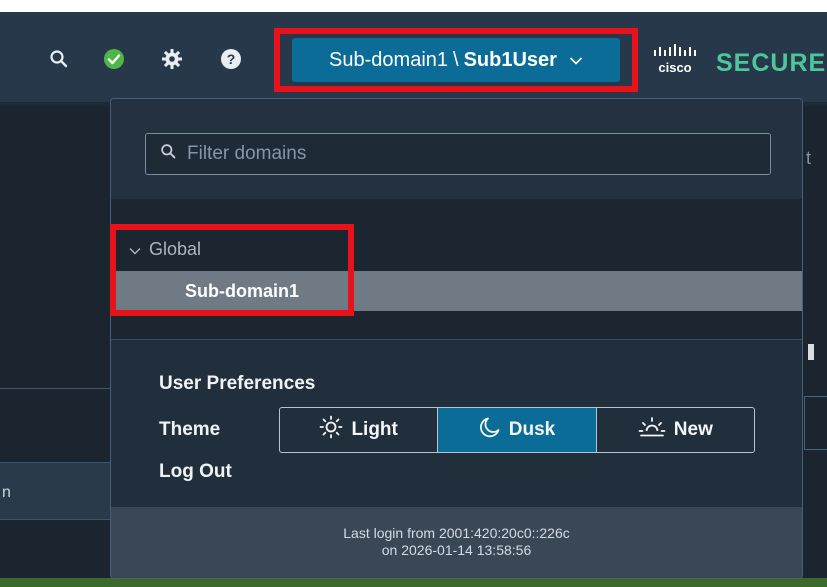 This screenshot has width=827, height=587. Describe the element at coordinates (172, 59) in the screenshot. I see `gear-icon` at that location.